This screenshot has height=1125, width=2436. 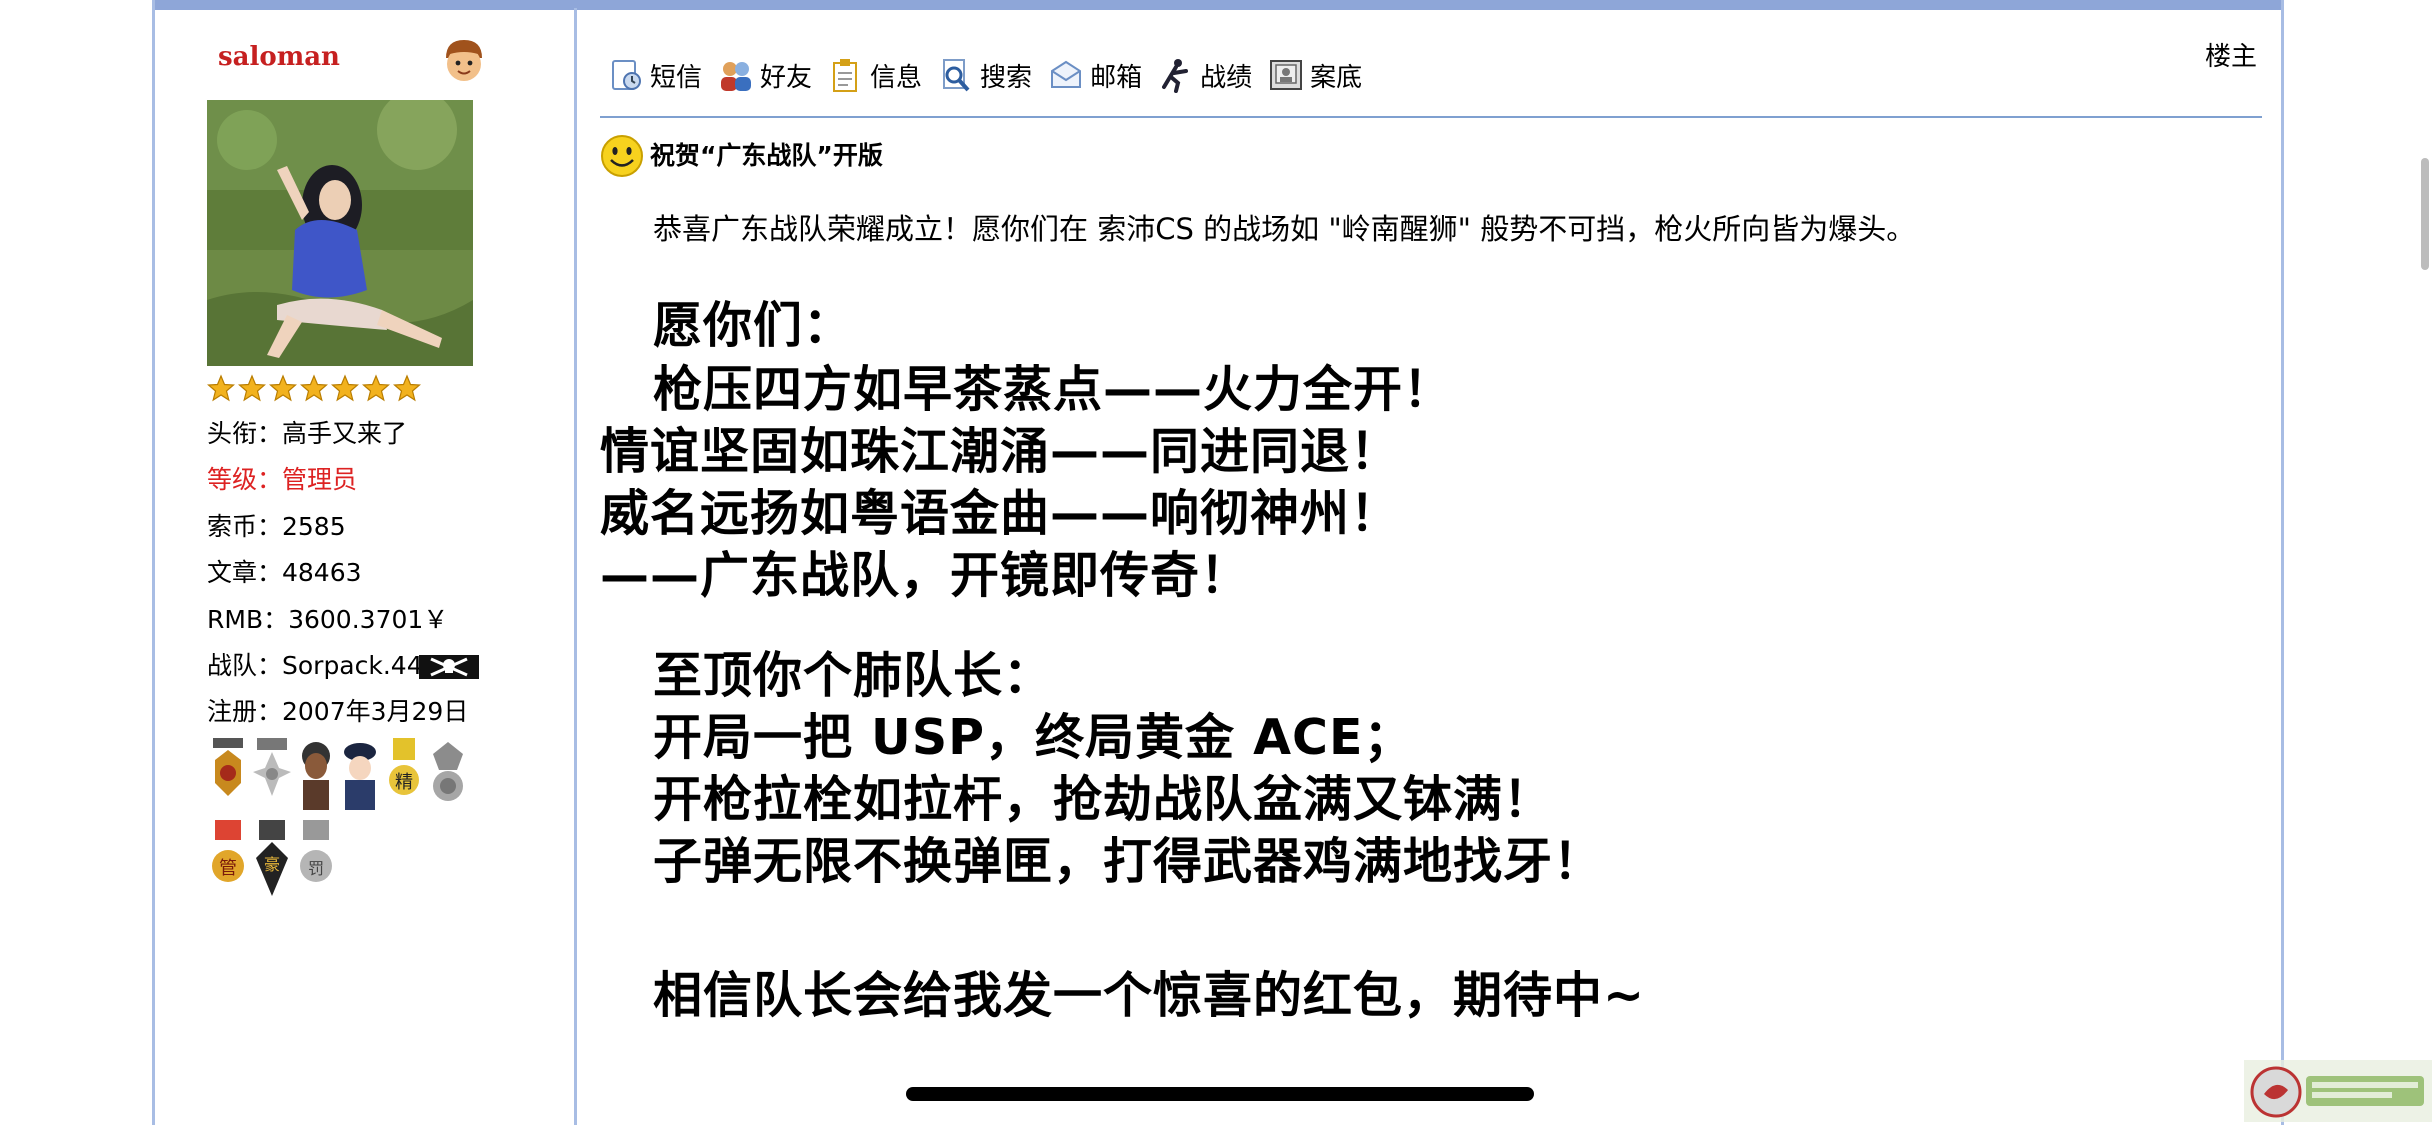 I want to click on toolbar-friends: 好友, so click(x=765, y=75).